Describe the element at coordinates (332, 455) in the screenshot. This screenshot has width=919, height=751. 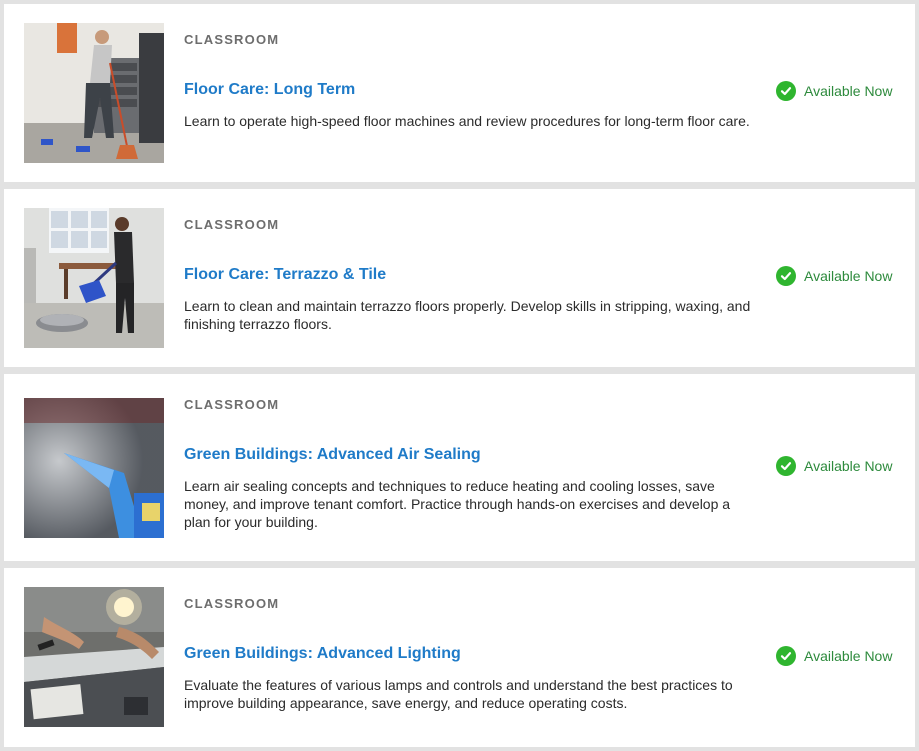
I see `course-title-link: Green Buildings: Advanced Air Sealing` at that location.